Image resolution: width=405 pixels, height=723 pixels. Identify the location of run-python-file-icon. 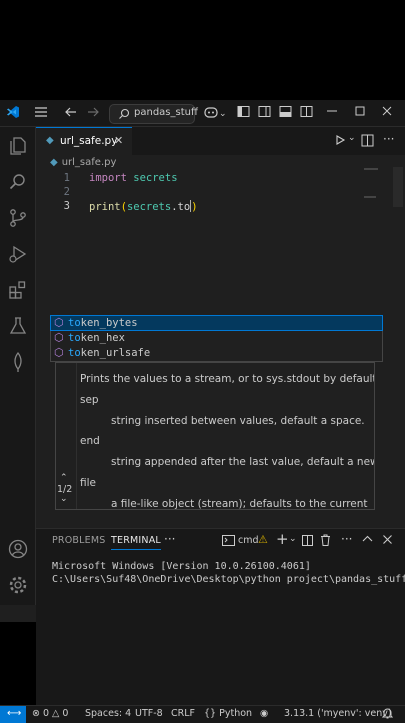
(340, 141).